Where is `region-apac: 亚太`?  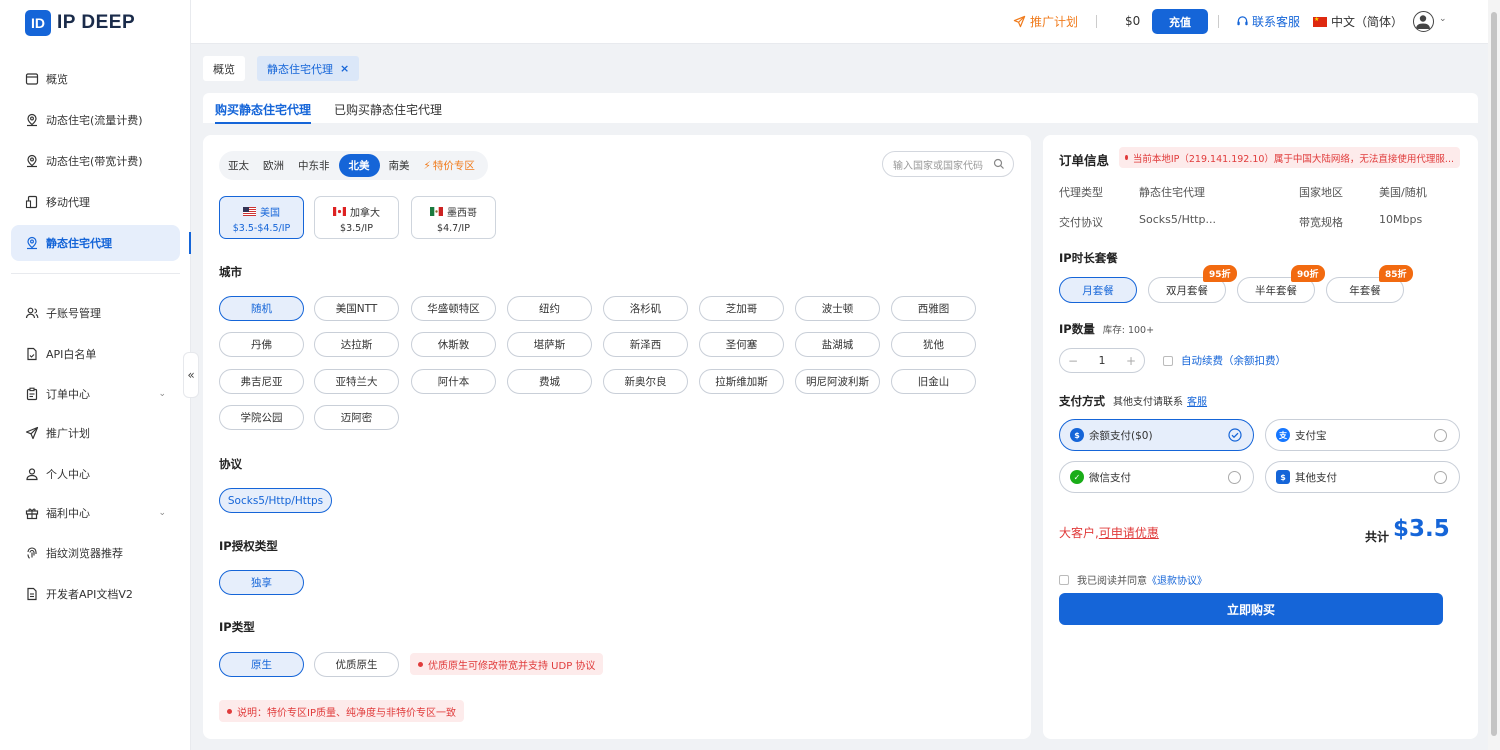
region-apac: 亚太 is located at coordinates (238, 165).